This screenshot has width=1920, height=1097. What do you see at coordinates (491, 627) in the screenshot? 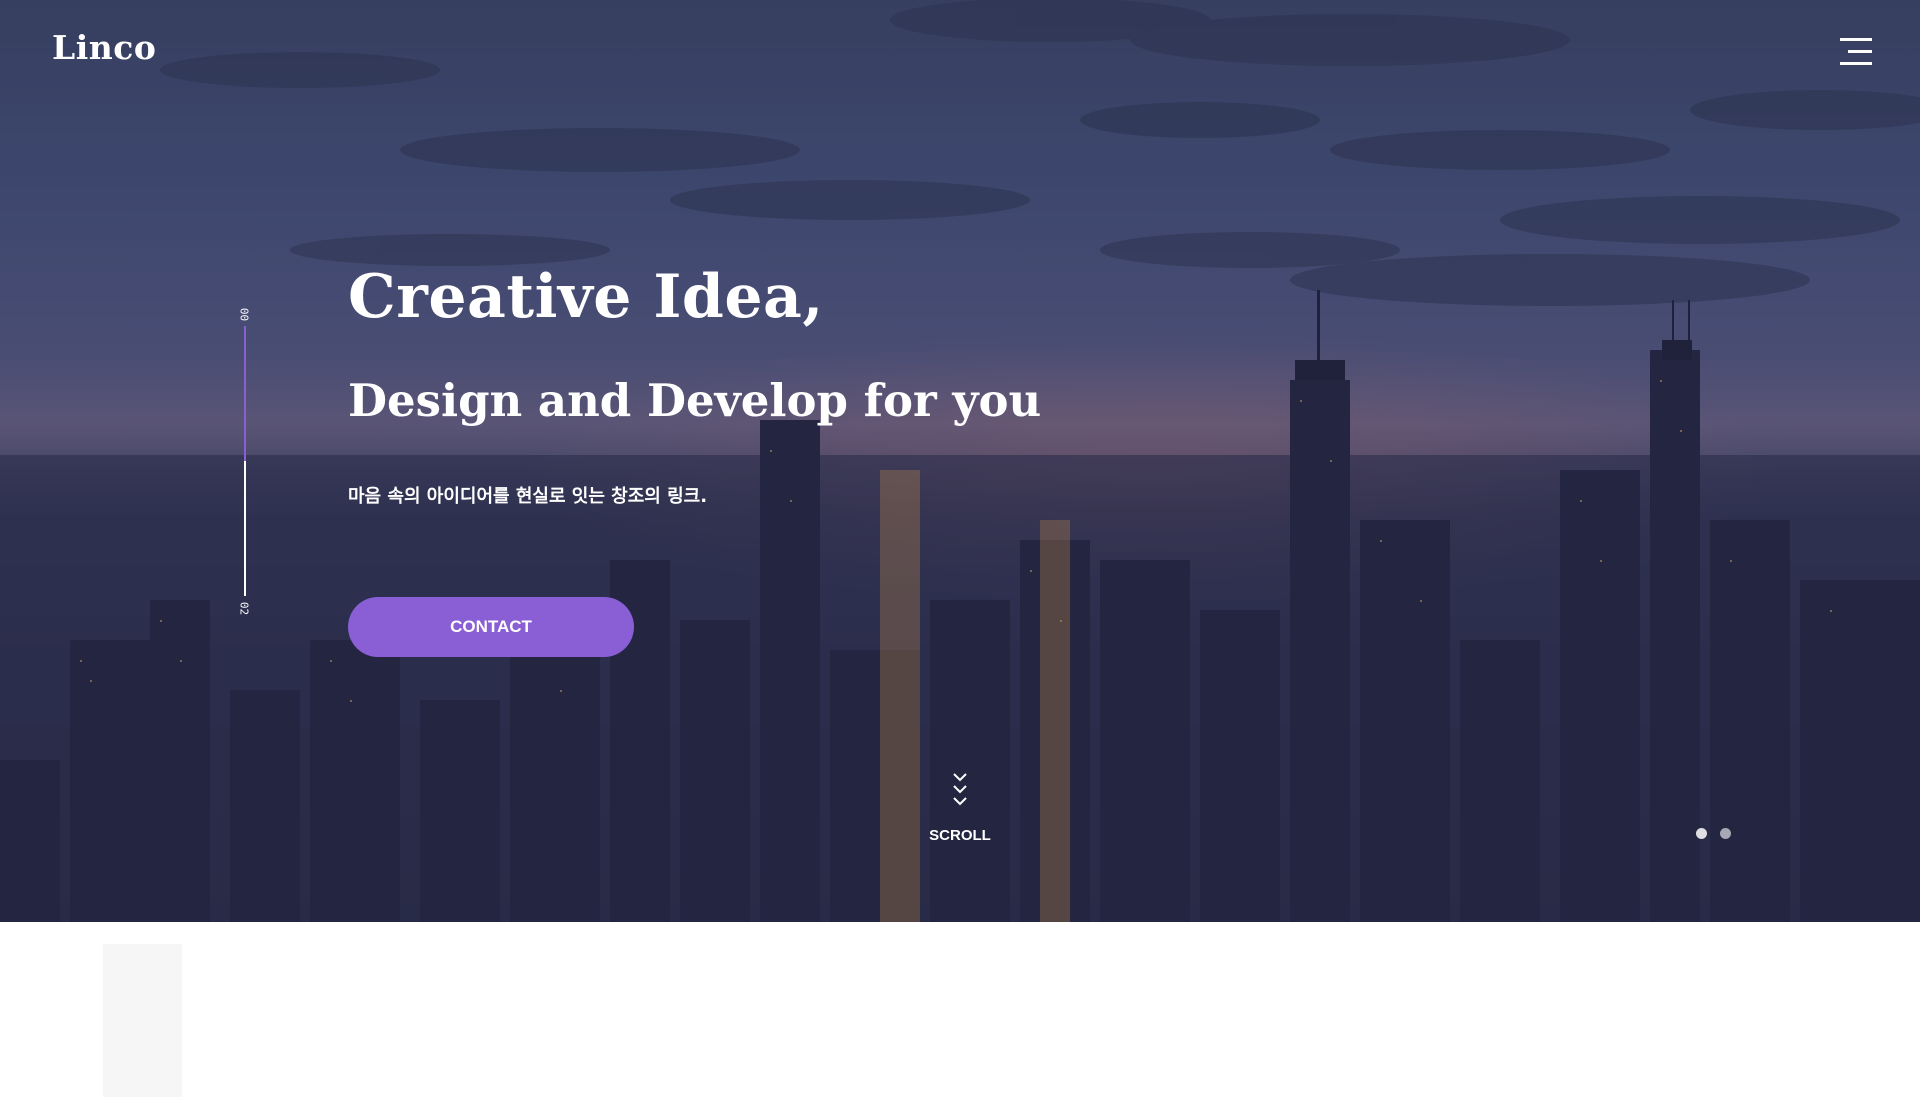
I see `contact-button: CONTACT` at bounding box center [491, 627].